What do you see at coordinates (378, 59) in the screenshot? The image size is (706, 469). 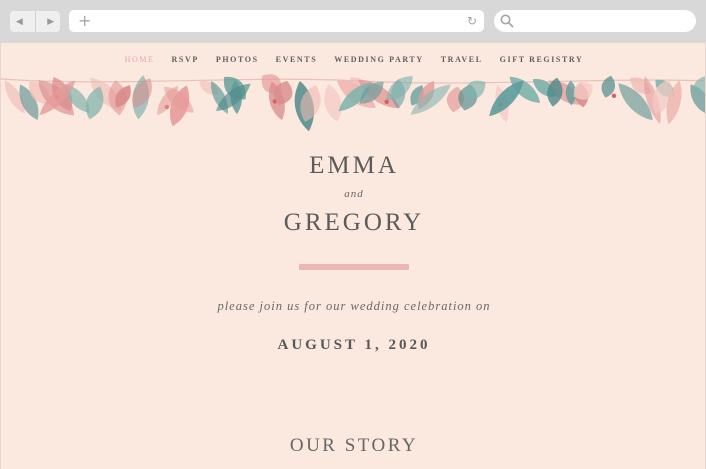 I see `nav-item-wedding-party: WEDDING PARTY` at bounding box center [378, 59].